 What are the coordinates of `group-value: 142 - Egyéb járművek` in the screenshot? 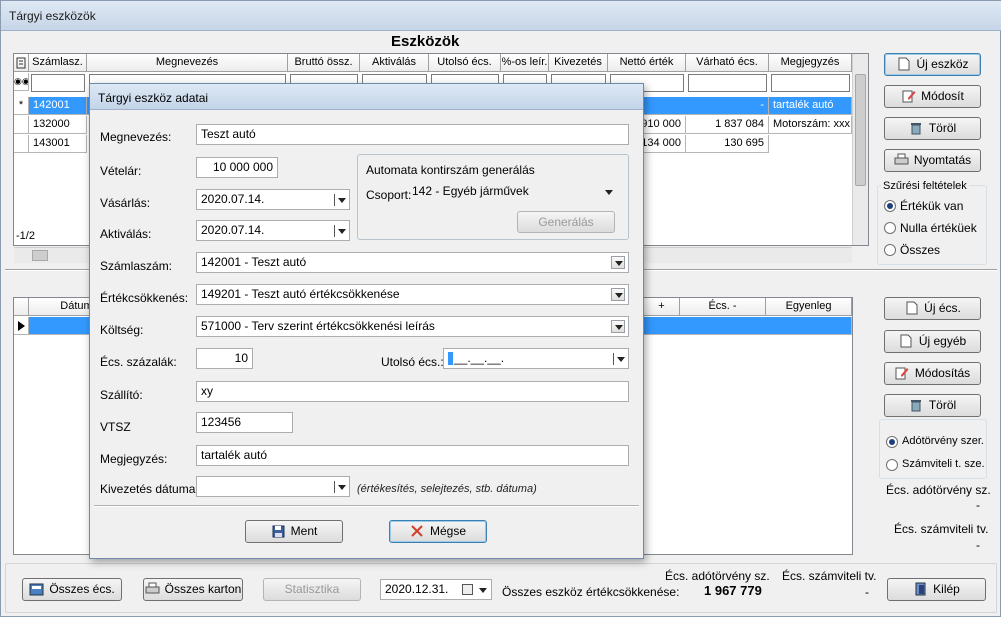 It's located at (470, 191).